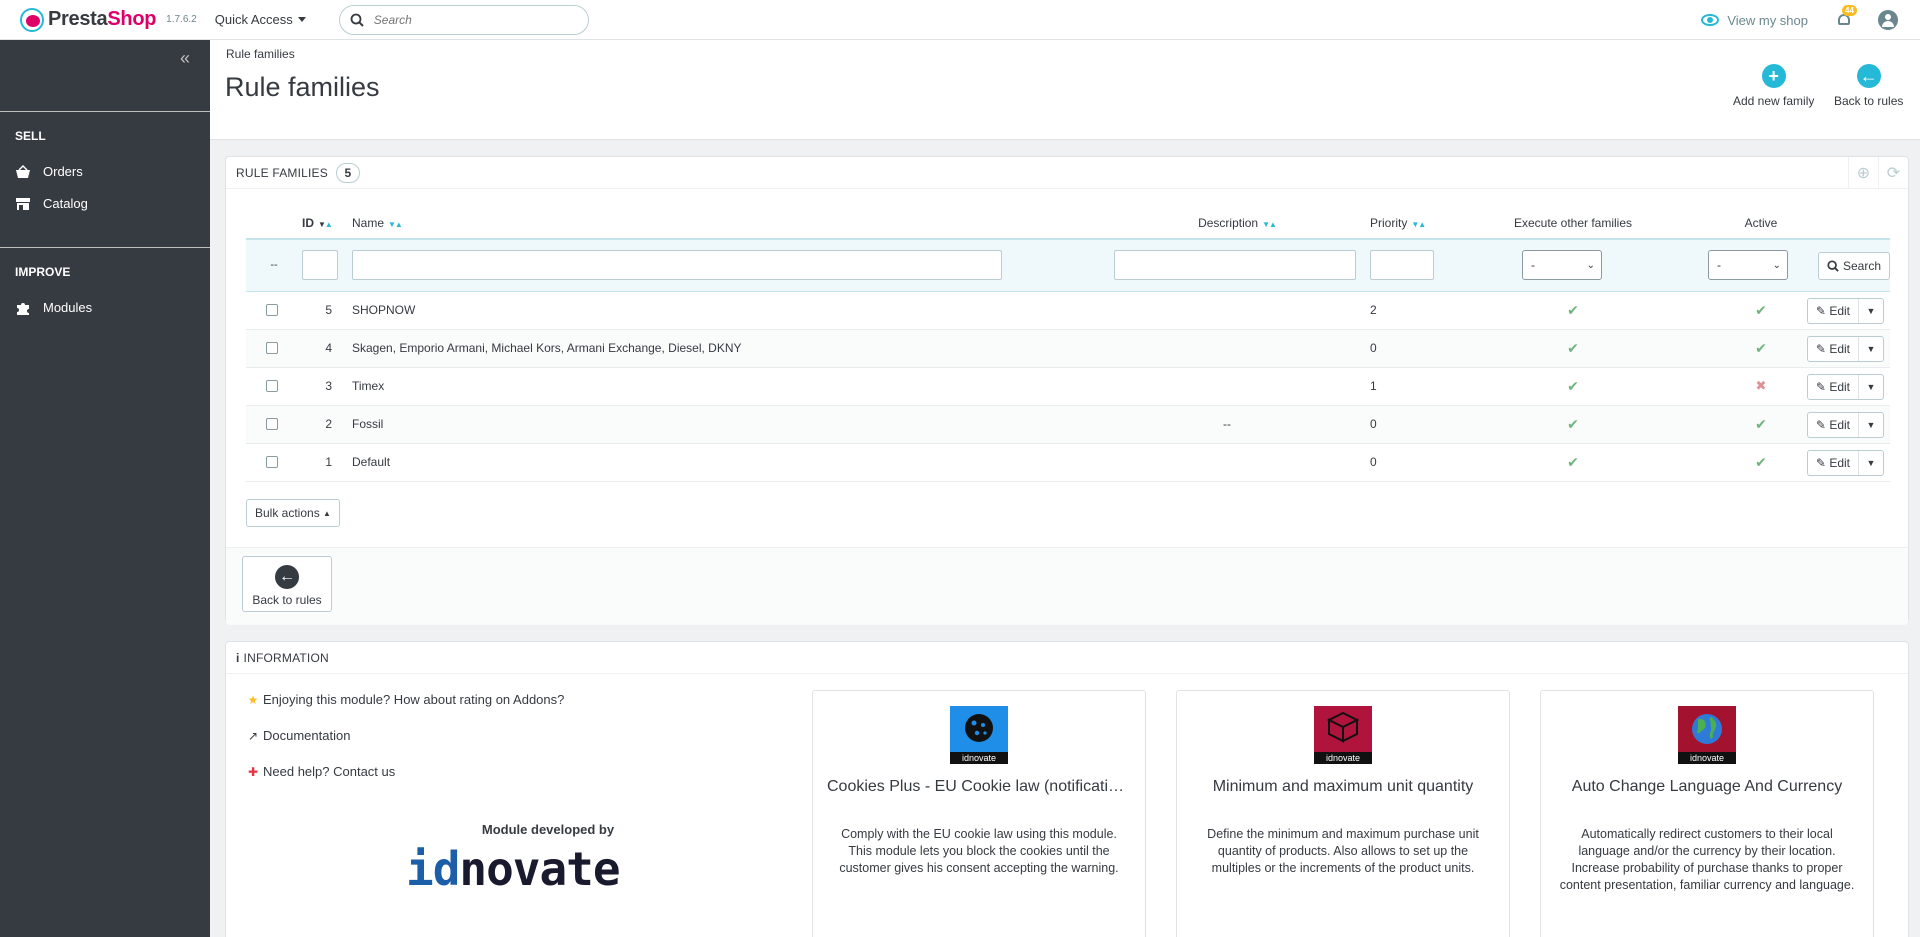 This screenshot has height=937, width=1920. I want to click on table-row: 3 Timex 1 ✔ ✖ ✎ Edit ▼, so click(1068, 386).